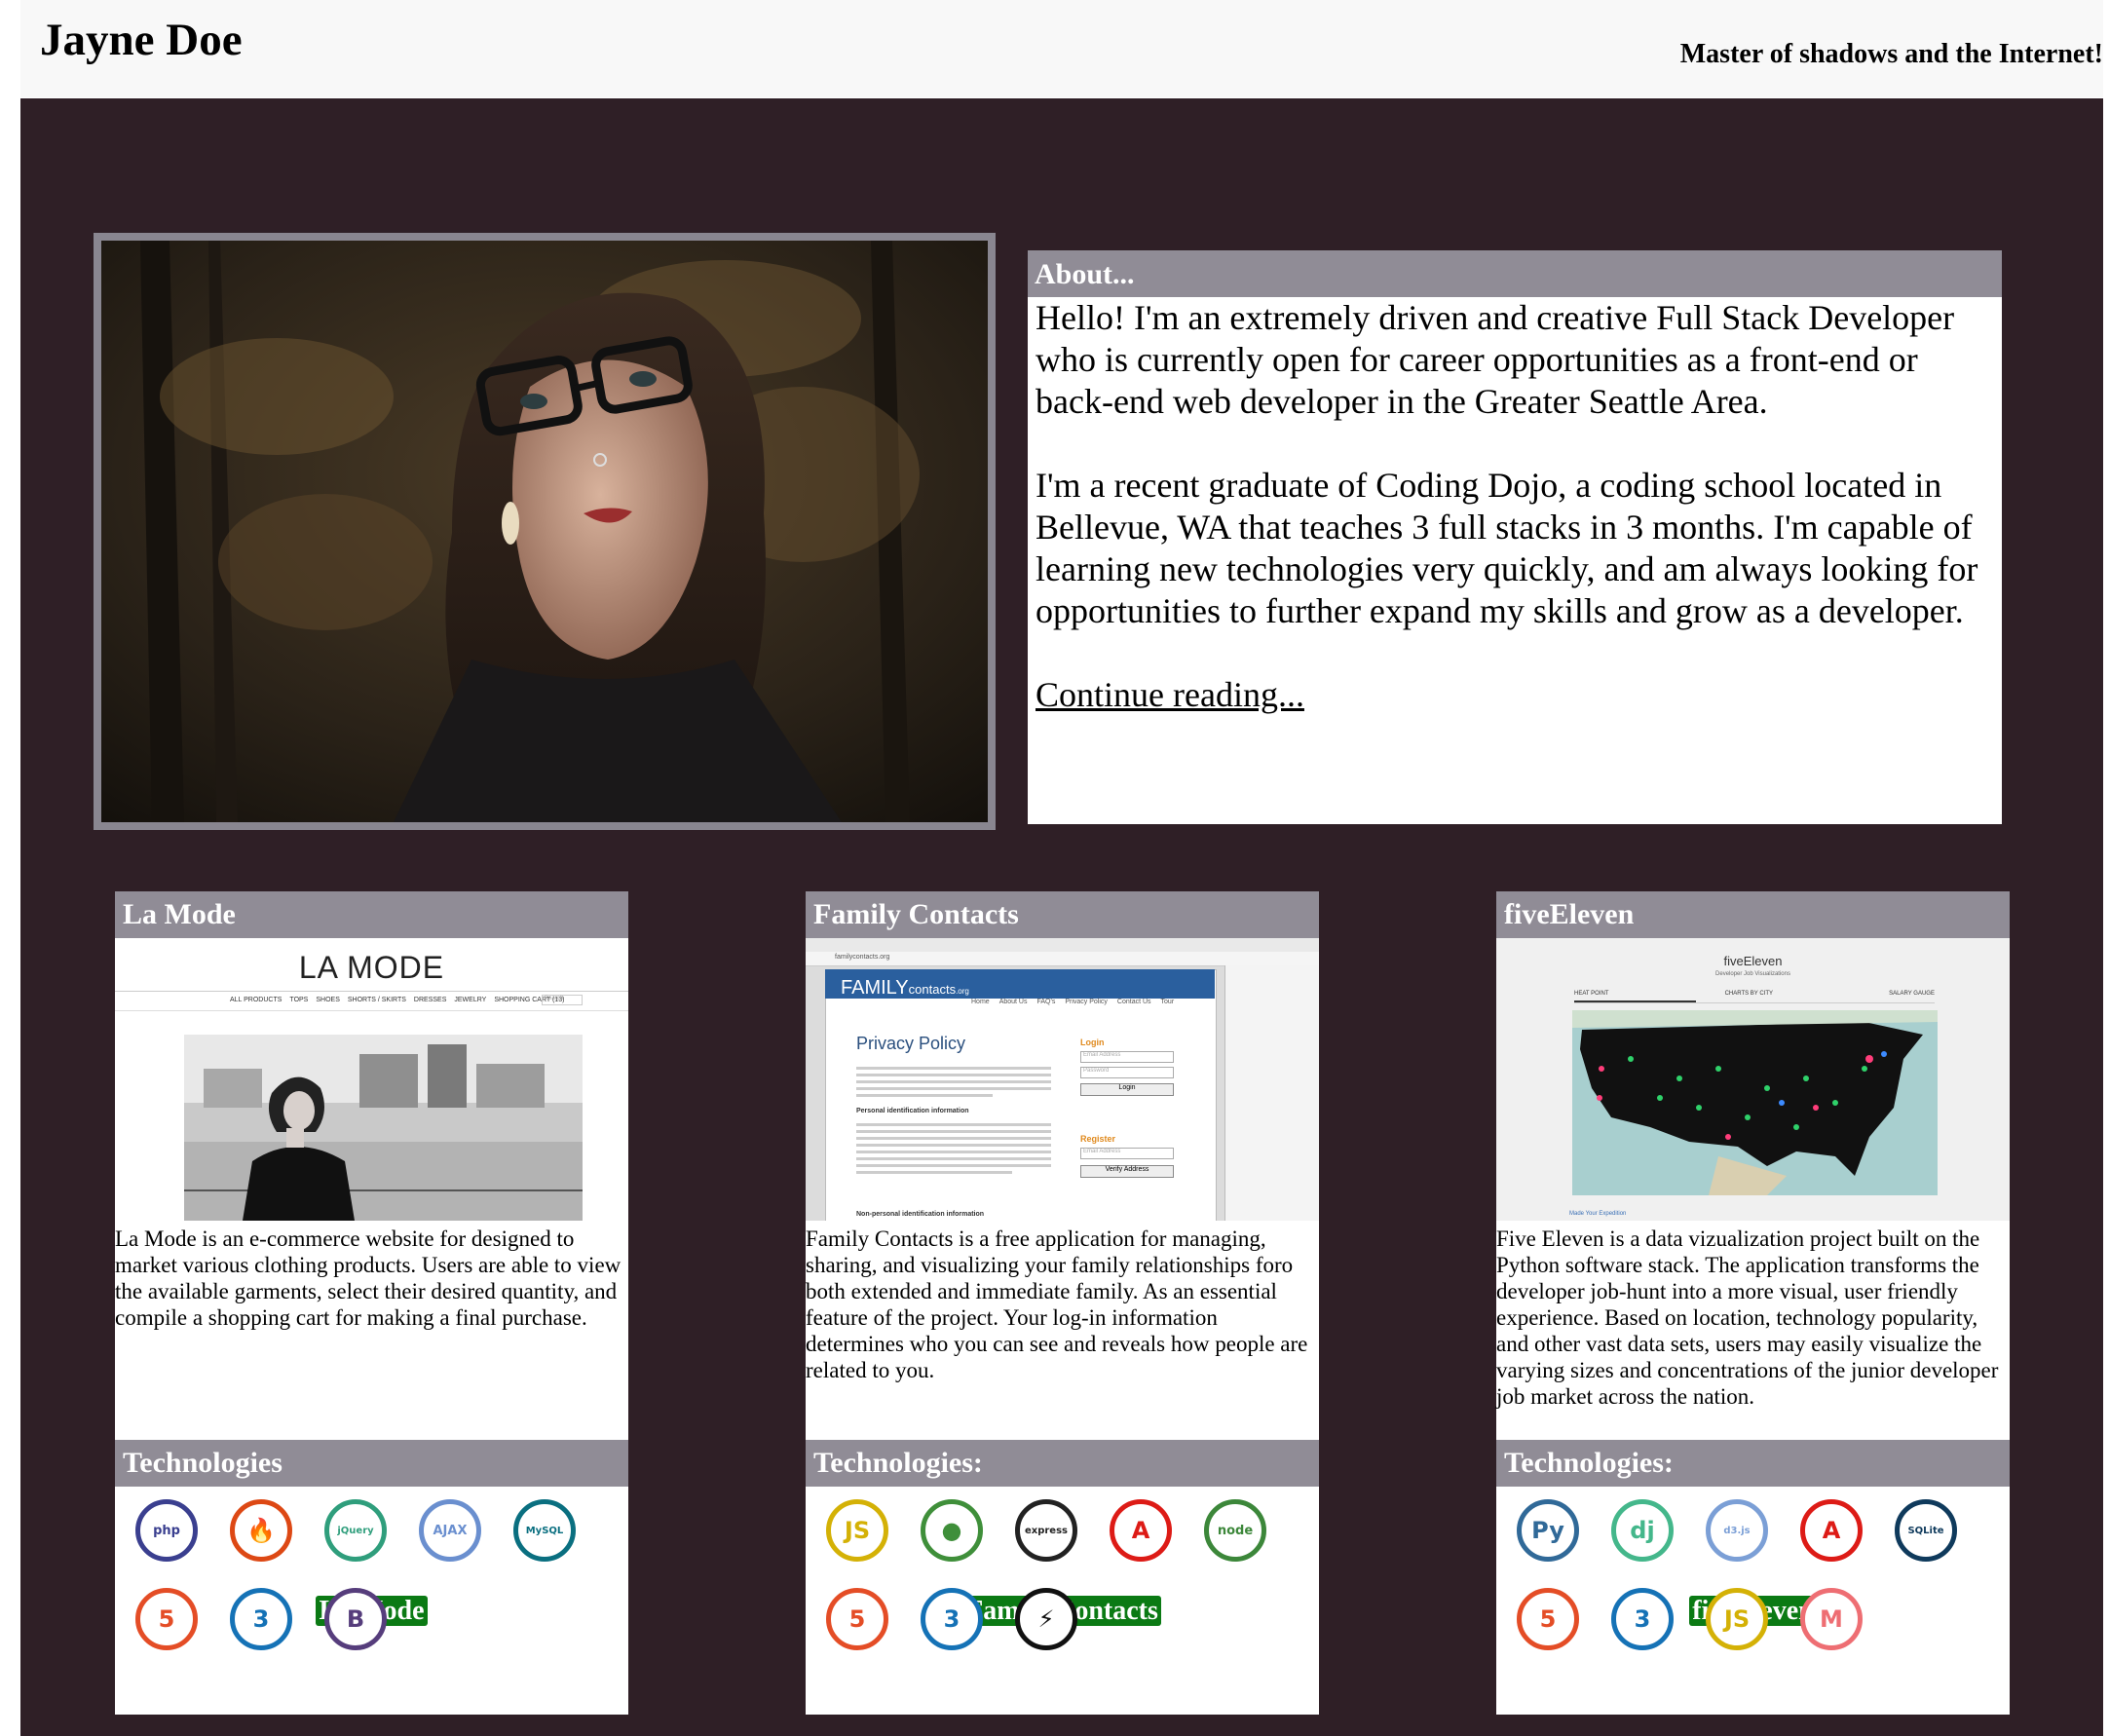 This screenshot has width=2109, height=1736. What do you see at coordinates (1046, 1530) in the screenshot?
I see `express-icon: express` at bounding box center [1046, 1530].